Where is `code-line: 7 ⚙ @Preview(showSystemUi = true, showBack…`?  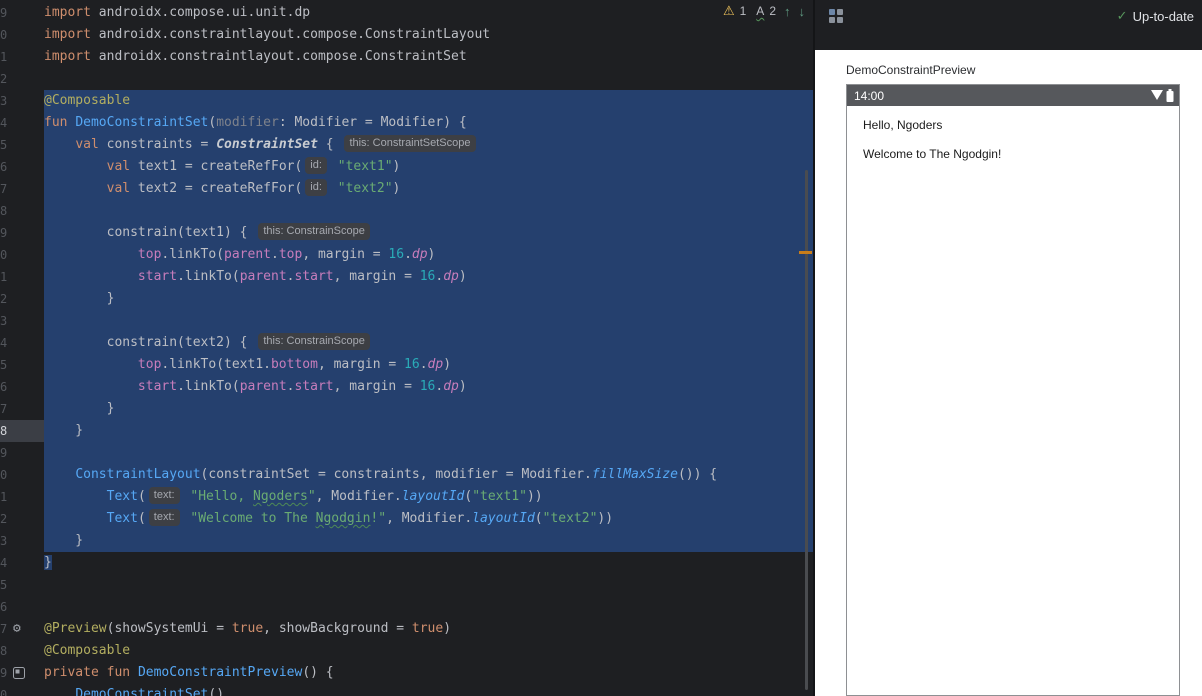 code-line: 7 ⚙ @Preview(showSystemUi = true, showBack… is located at coordinates (406, 629).